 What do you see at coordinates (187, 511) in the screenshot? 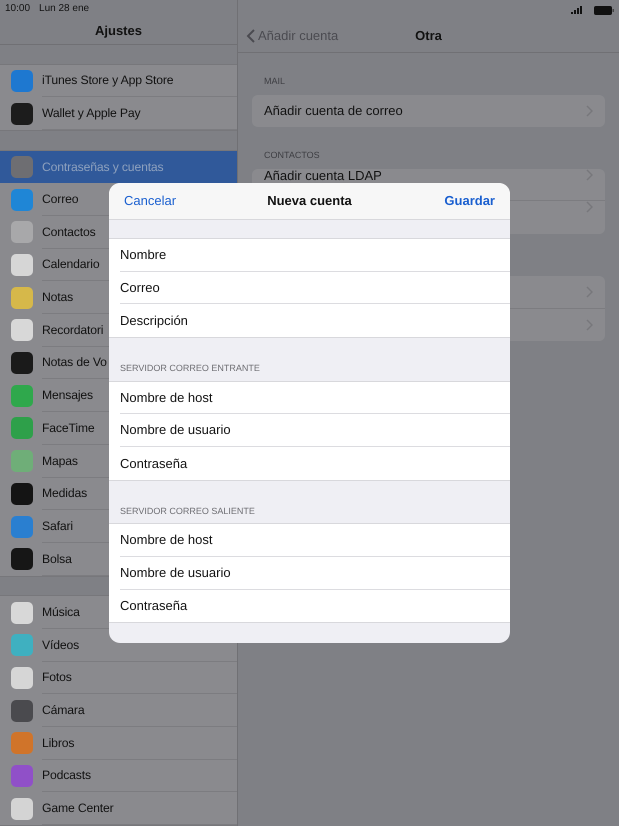
I see `section-header: SERVIDOR CORREO SALIENTE` at bounding box center [187, 511].